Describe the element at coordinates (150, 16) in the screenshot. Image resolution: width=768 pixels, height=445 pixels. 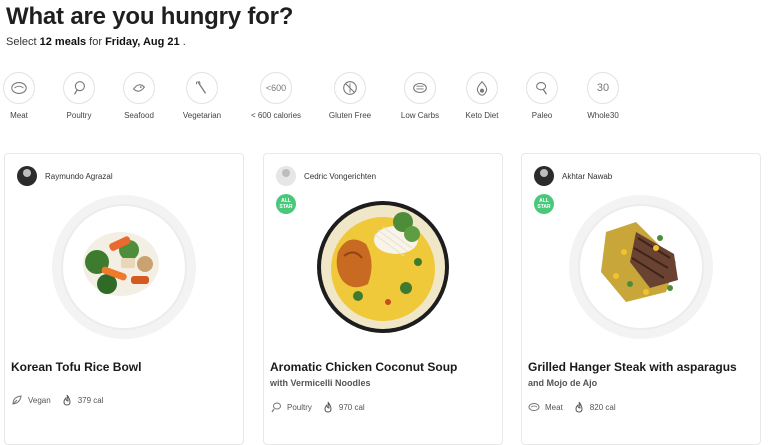
I see `page-title: What are you hungry for?` at that location.